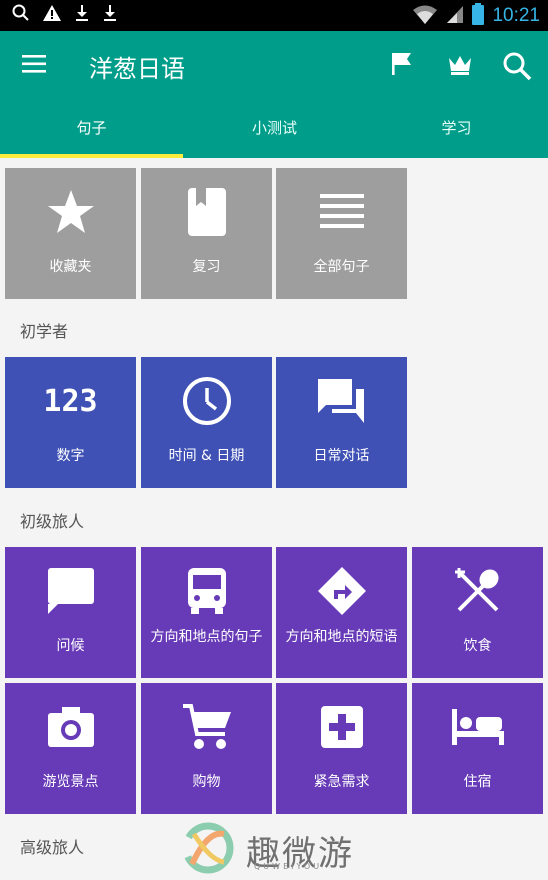 The width and height of the screenshot is (548, 880). What do you see at coordinates (91, 135) in the screenshot?
I see `tab-sentences: 句子` at bounding box center [91, 135].